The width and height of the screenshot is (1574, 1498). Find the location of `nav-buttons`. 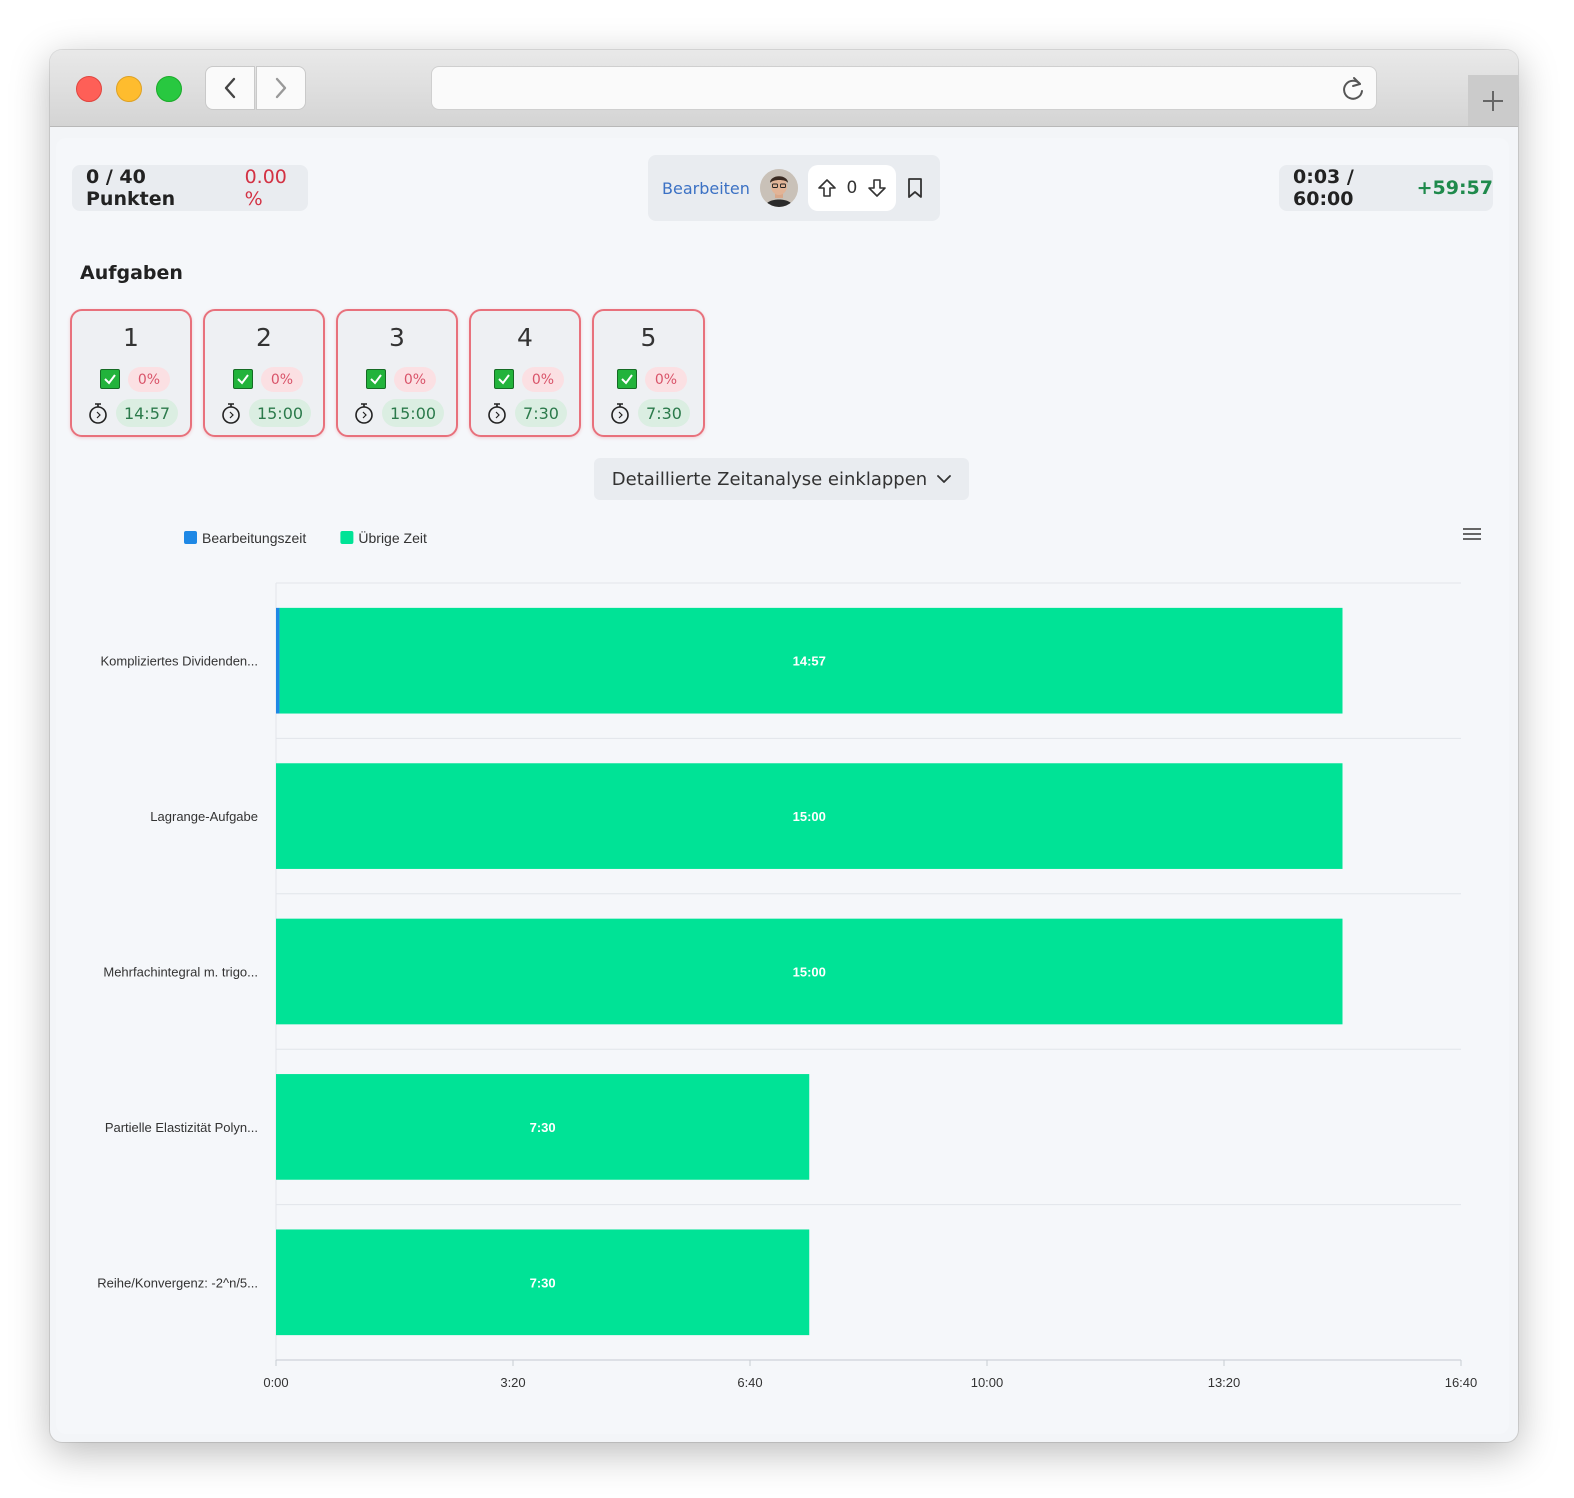

nav-buttons is located at coordinates (256, 88).